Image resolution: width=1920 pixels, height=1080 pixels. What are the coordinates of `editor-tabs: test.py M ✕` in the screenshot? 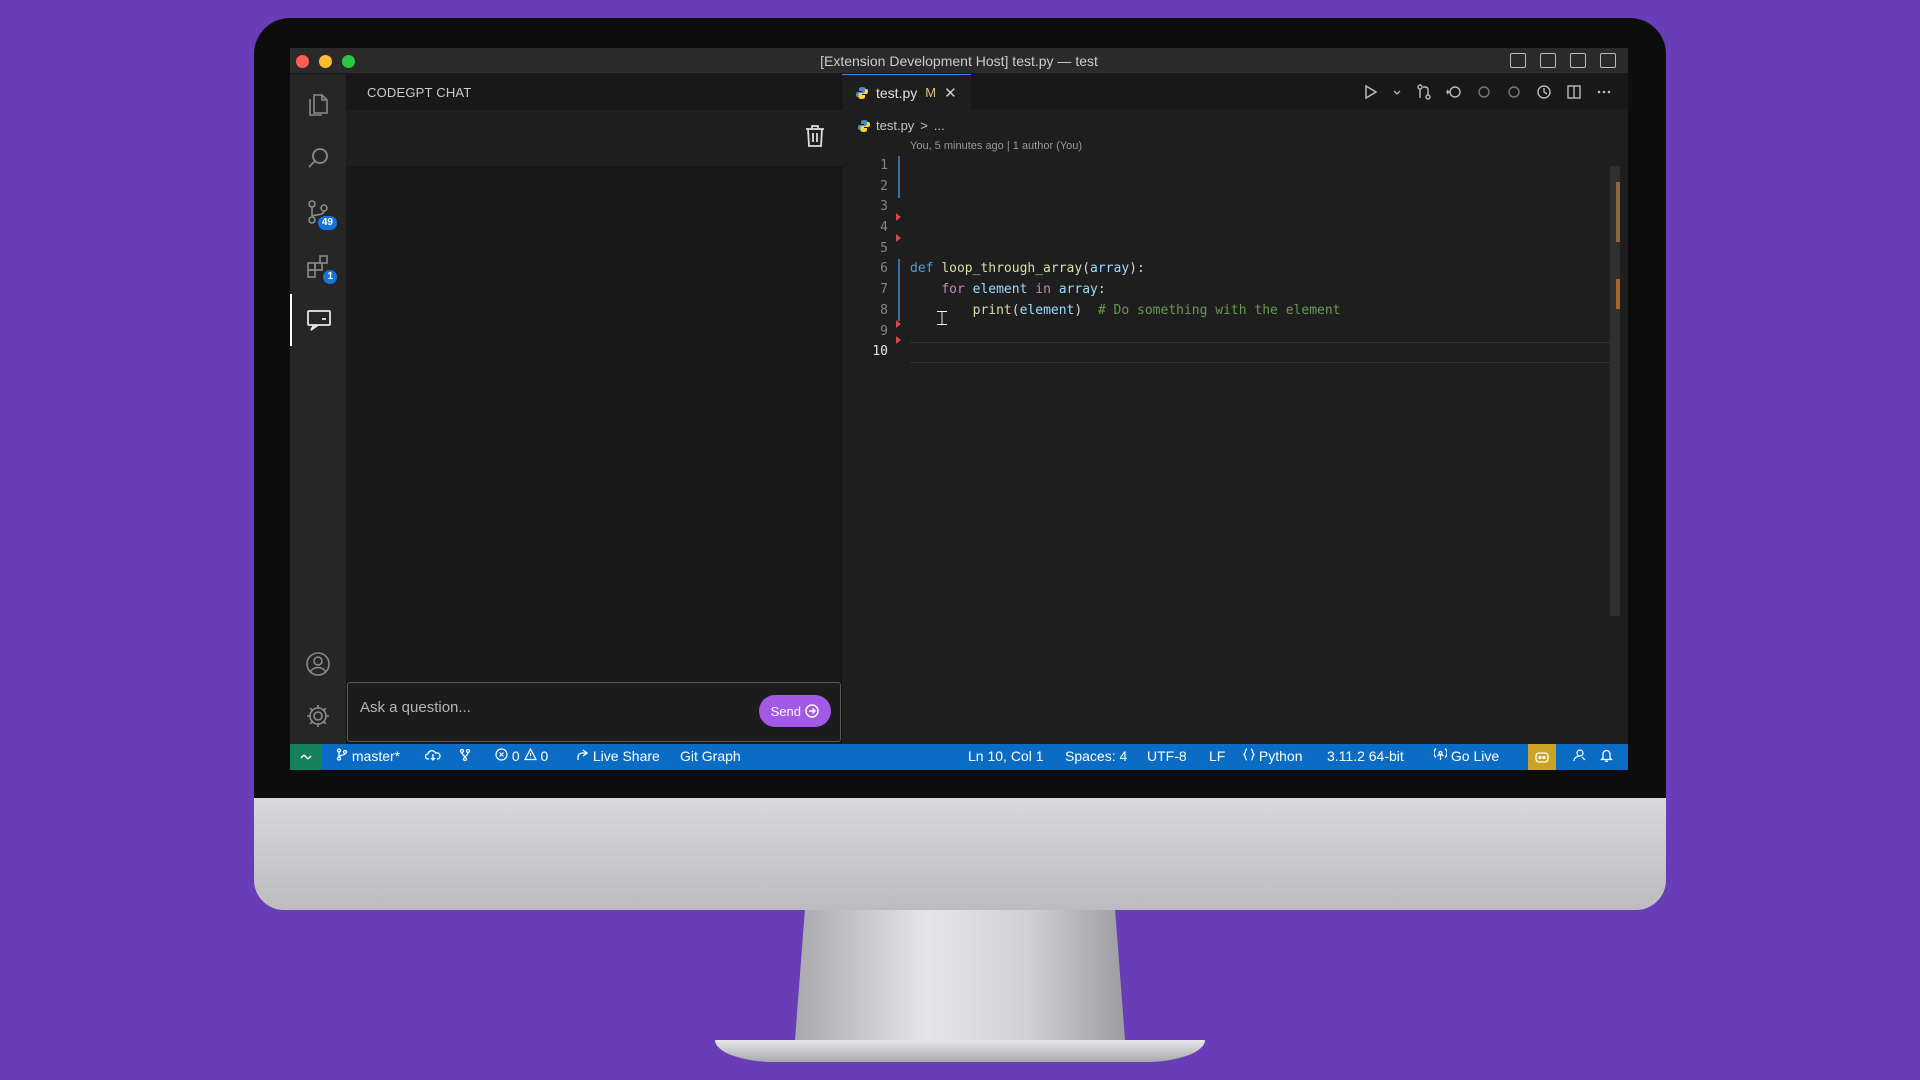 It's located at (1235, 92).